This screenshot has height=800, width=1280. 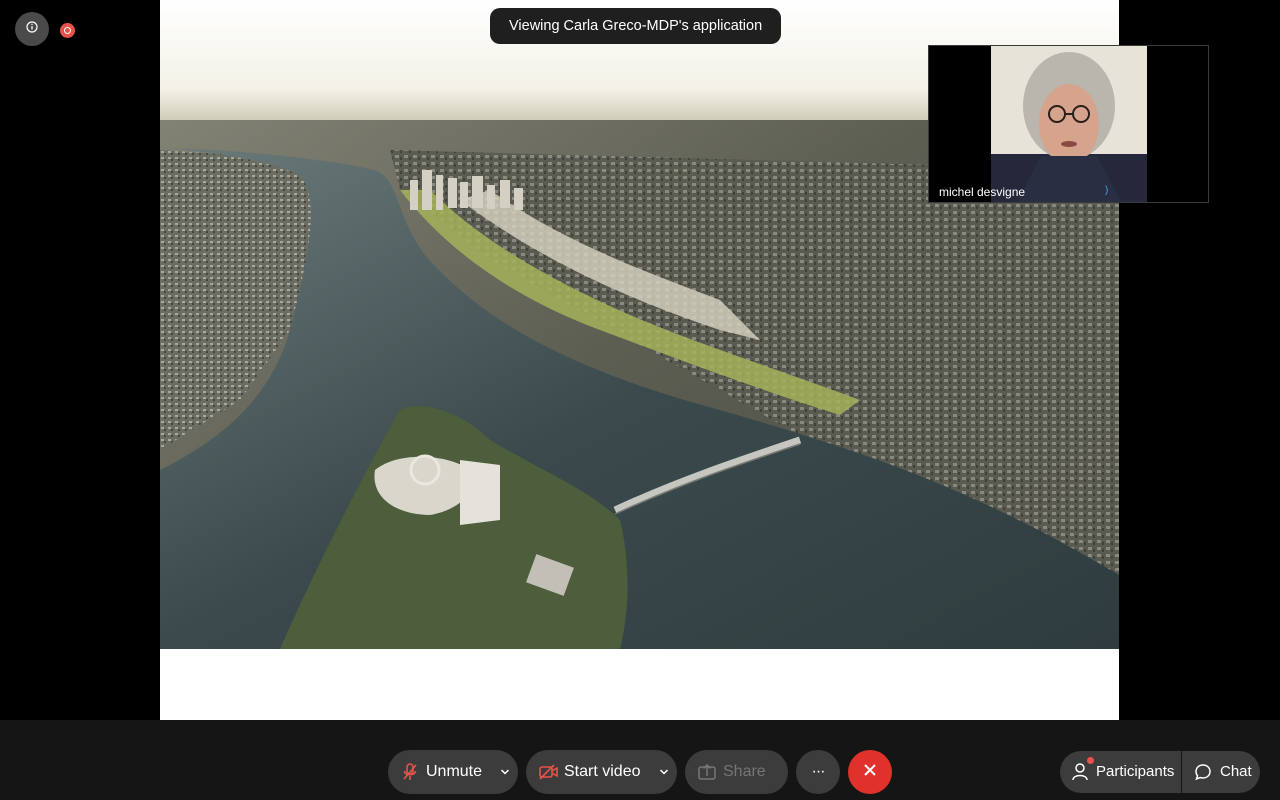 I want to click on info-button, so click(x=32, y=29).